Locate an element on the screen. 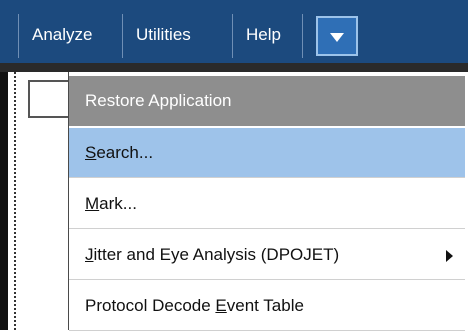 The image size is (468, 331). menu-item-jitter-eye-analysis: Jitter and Eye Analysis (DPOJET) is located at coordinates (267, 255).